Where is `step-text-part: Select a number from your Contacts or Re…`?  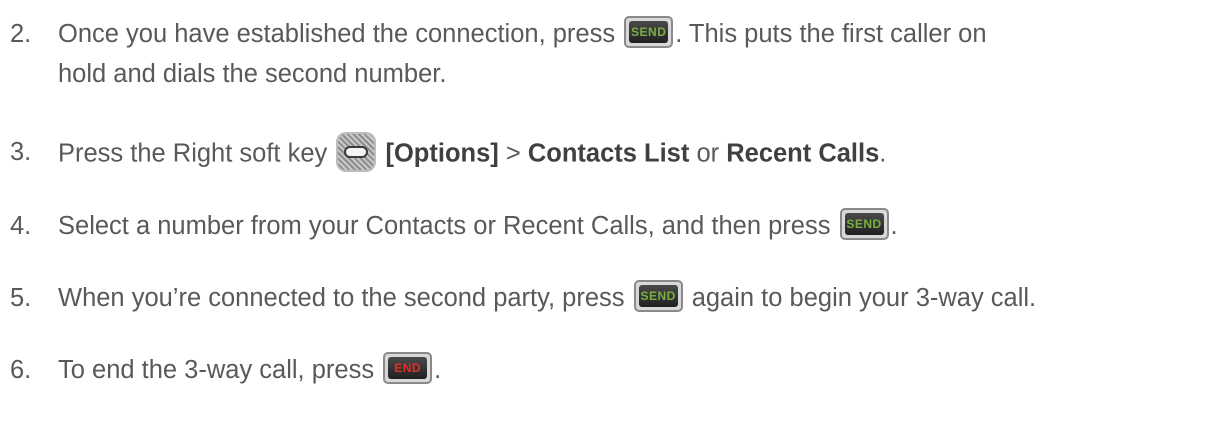
step-text-part: Select a number from your Contacts or Re… is located at coordinates (448, 226).